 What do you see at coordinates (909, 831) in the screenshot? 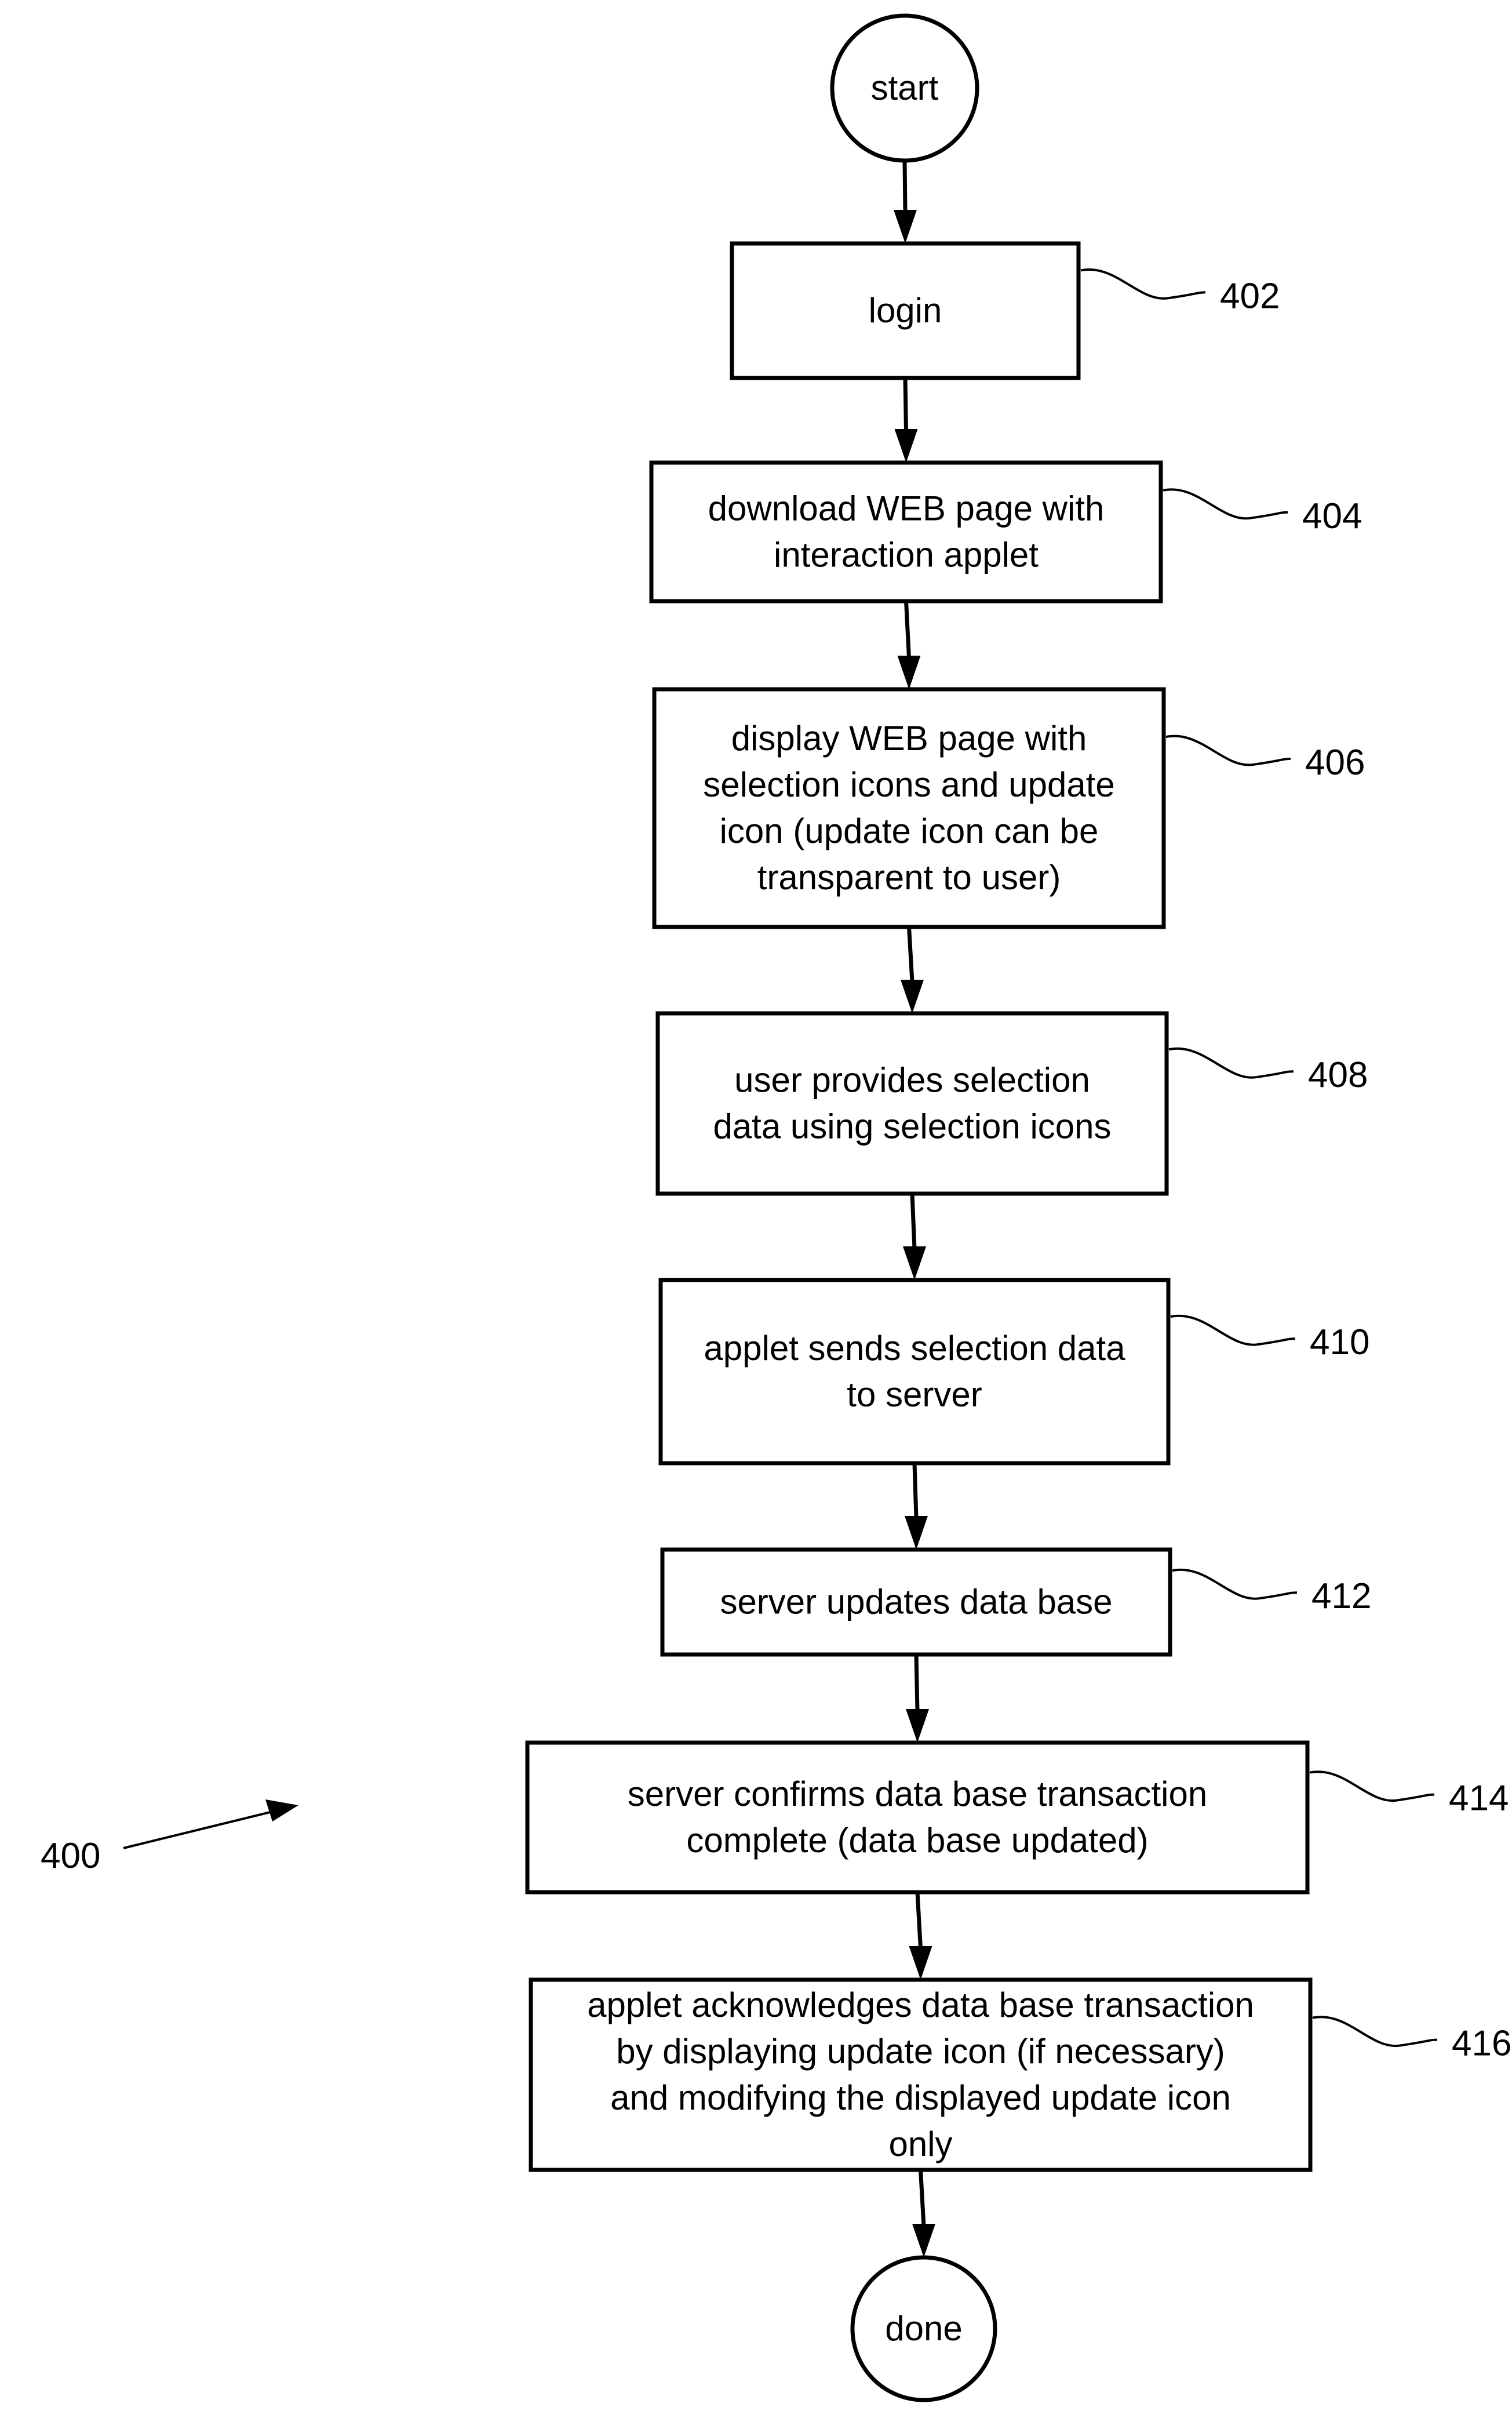
I see `node-406-text-line: icon (update icon can be` at bounding box center [909, 831].